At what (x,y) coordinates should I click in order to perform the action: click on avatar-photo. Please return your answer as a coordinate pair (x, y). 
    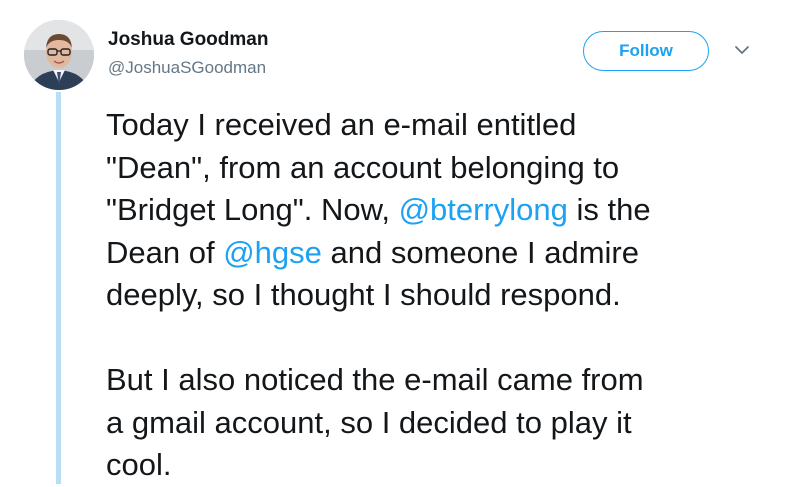
    Looking at the image, I should click on (59, 55).